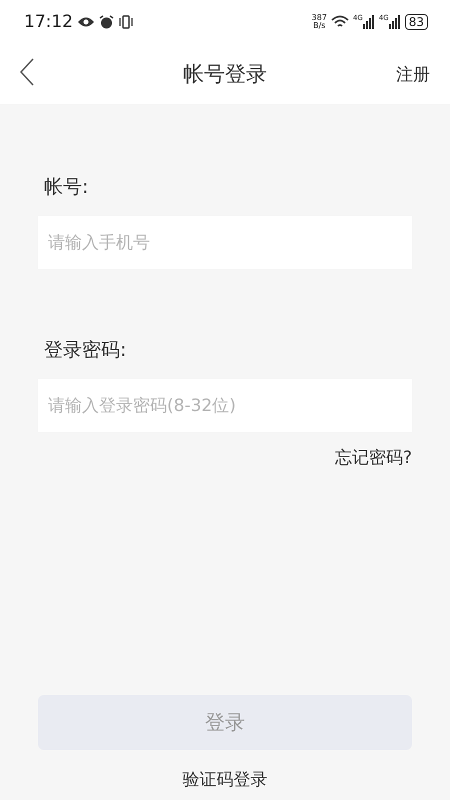  Describe the element at coordinates (319, 26) in the screenshot. I see `net-speed-unit: B/s` at that location.